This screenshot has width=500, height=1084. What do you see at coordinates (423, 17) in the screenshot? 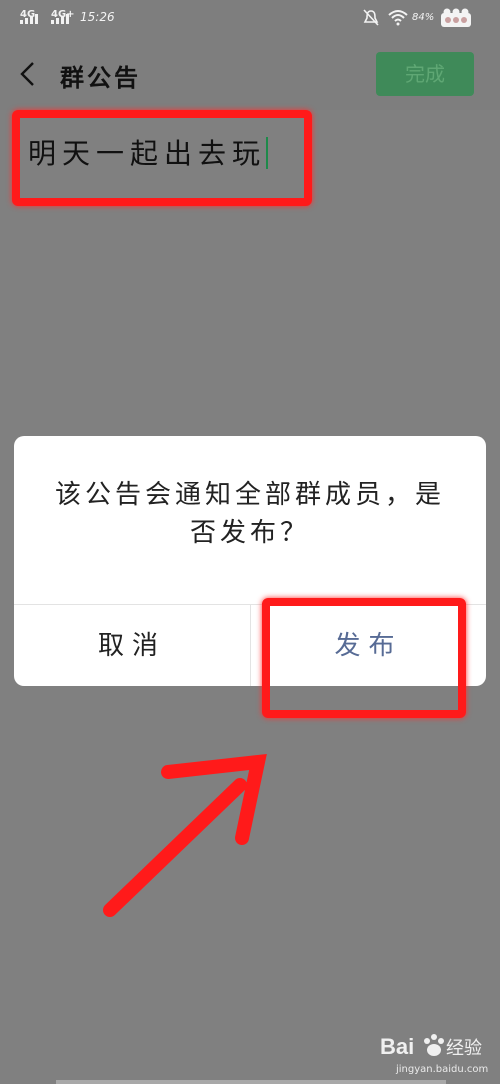
I see `battery-percent: 84%` at bounding box center [423, 17].